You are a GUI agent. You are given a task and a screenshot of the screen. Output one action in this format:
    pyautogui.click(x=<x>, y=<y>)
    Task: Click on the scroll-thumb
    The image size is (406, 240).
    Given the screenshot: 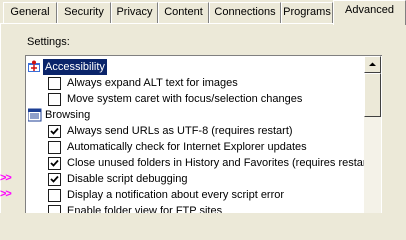 What is the action you would take?
    pyautogui.click(x=372, y=95)
    